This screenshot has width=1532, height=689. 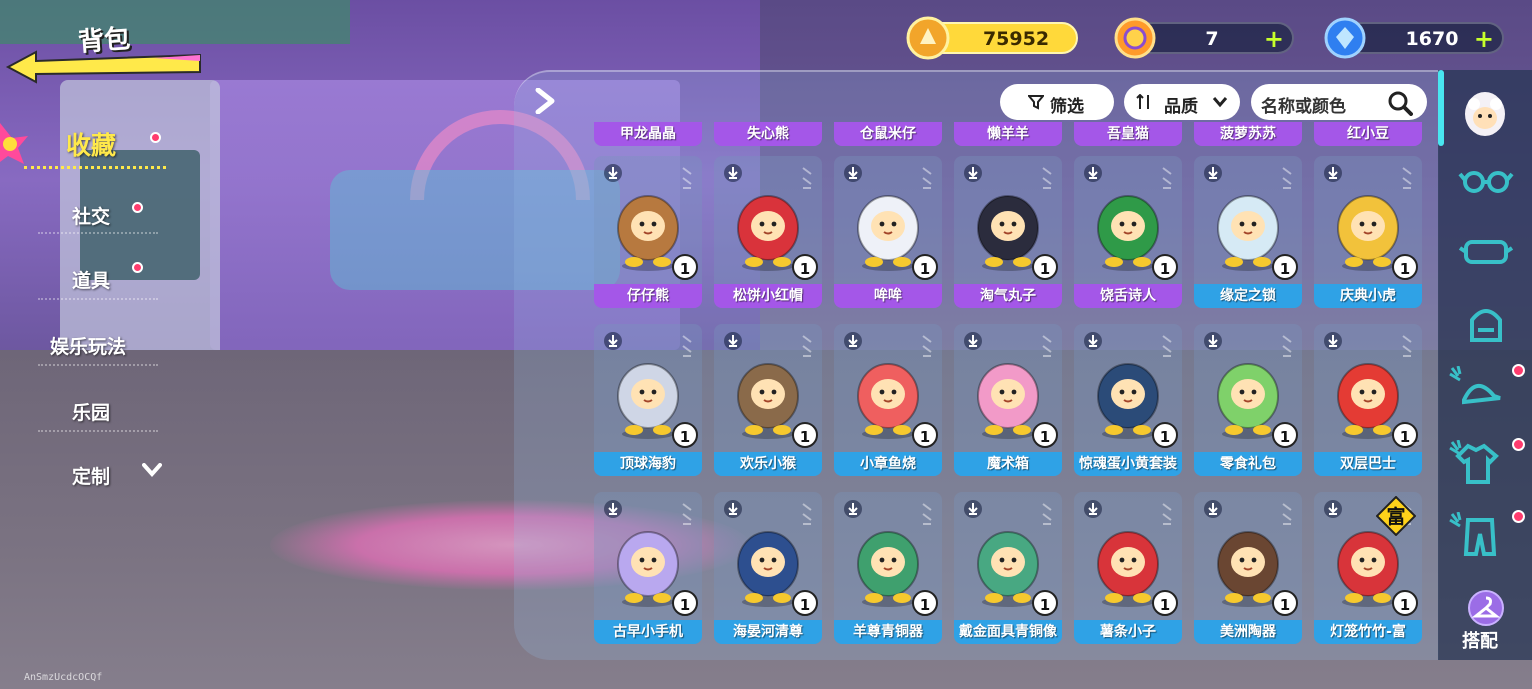 What do you see at coordinates (888, 400) in the screenshot?
I see `item-card: 1 小章鱼烧` at bounding box center [888, 400].